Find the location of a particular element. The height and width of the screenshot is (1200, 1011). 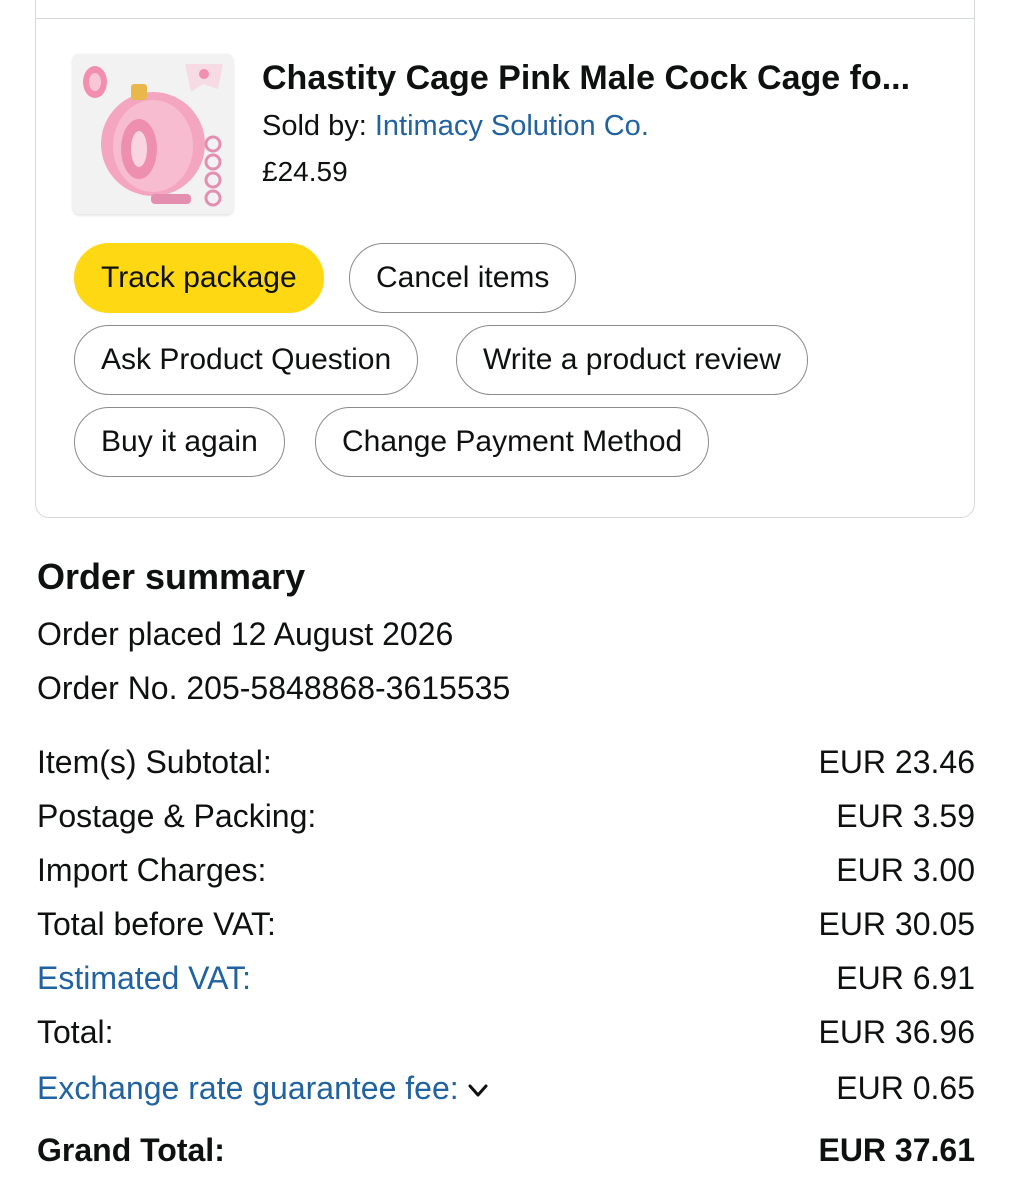

summary-value: EUR 3.00 is located at coordinates (905, 870).